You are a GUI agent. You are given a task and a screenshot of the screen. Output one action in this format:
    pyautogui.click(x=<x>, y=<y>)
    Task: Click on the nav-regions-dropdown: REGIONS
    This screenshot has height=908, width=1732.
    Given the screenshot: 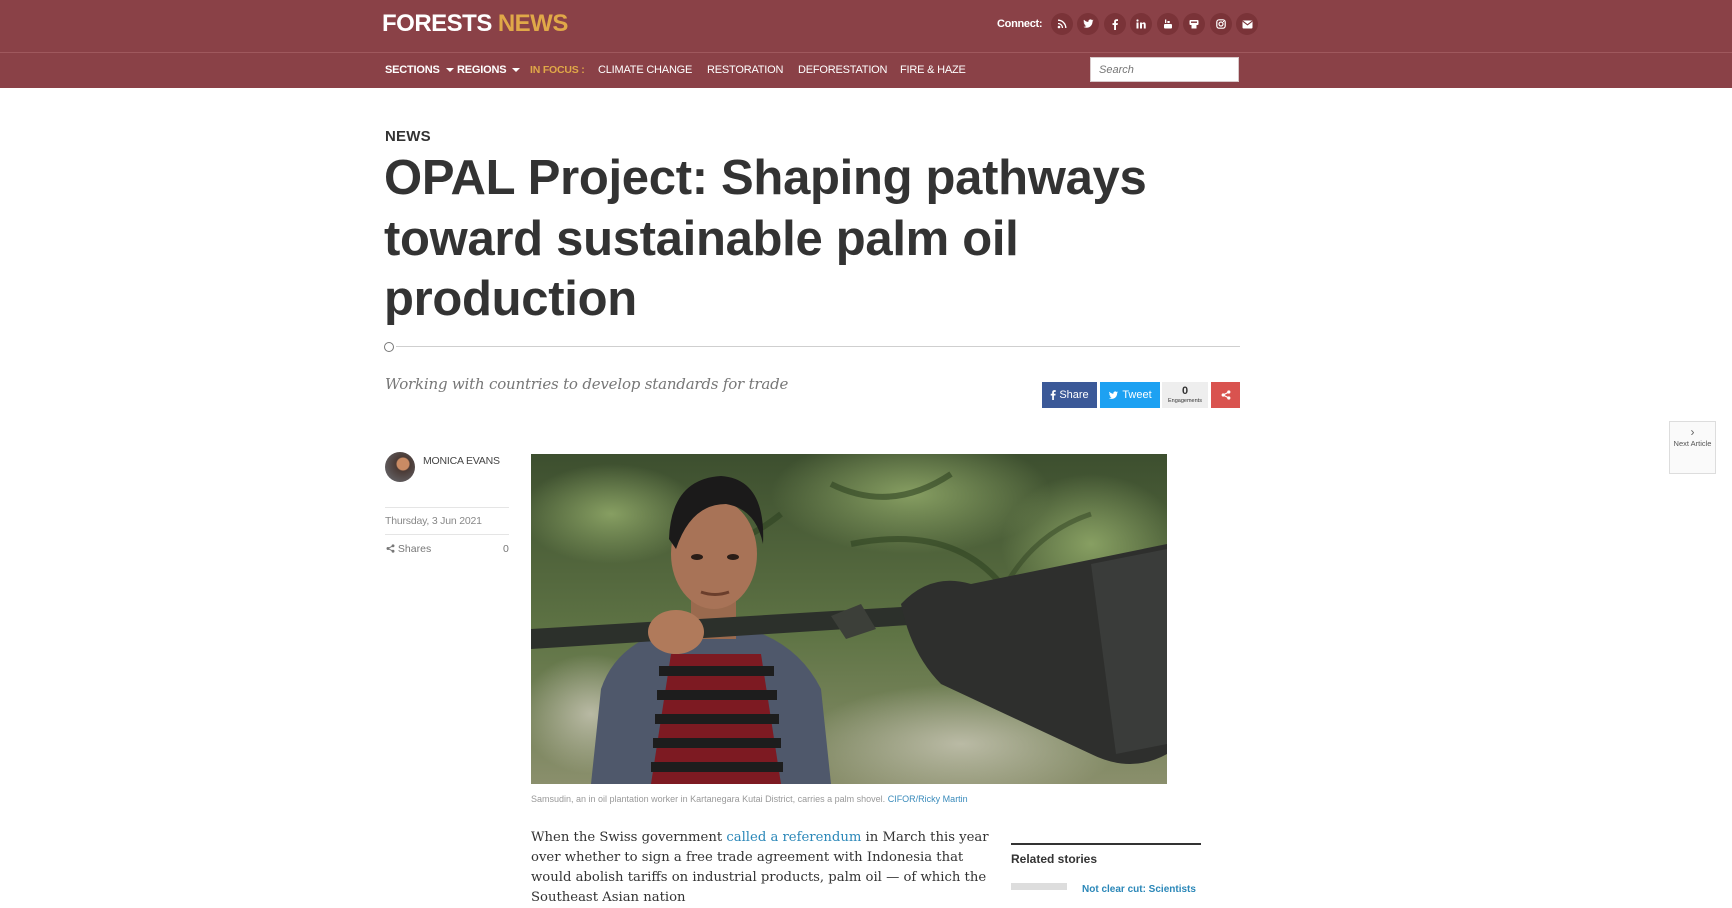 What is the action you would take?
    pyautogui.click(x=489, y=70)
    